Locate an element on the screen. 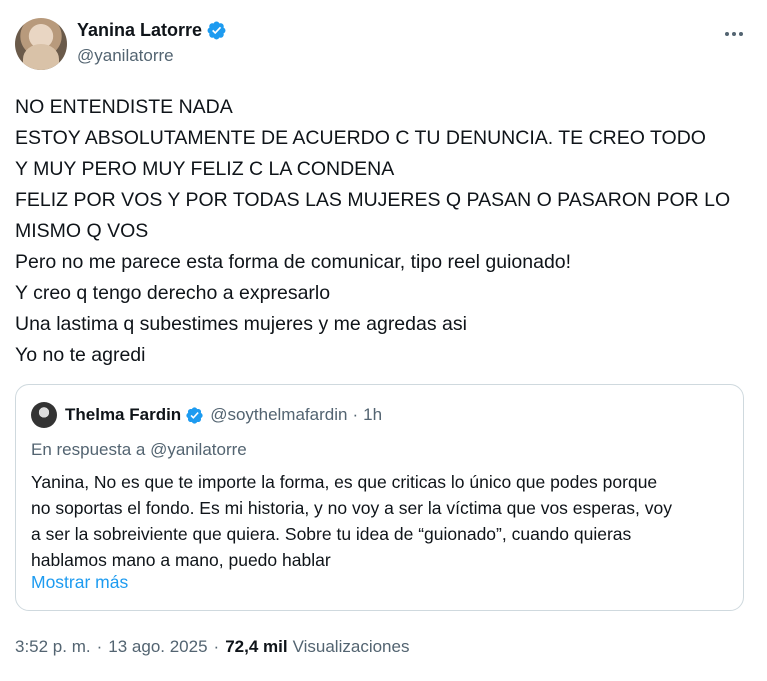 The width and height of the screenshot is (767, 681). author-name-row: Yanina Latorre is located at coordinates (152, 30).